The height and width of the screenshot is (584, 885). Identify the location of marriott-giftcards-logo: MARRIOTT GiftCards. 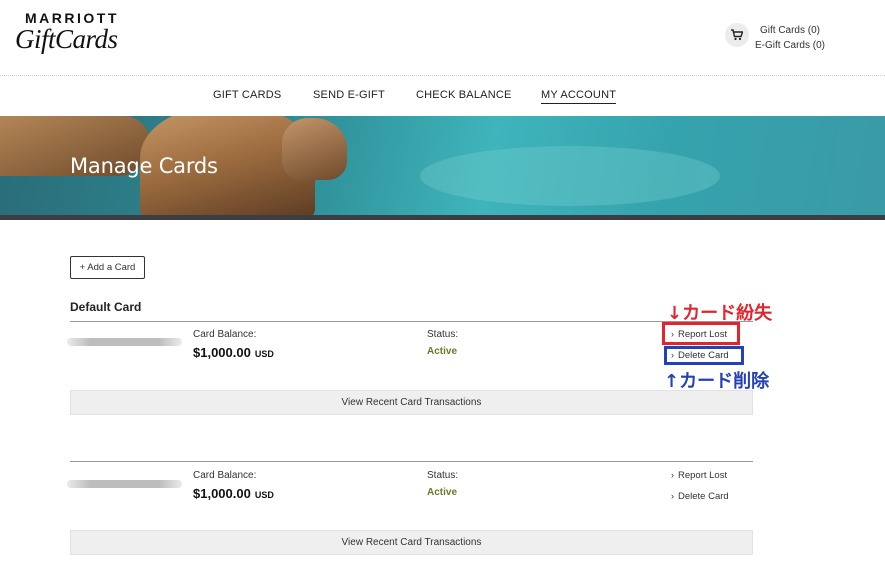
(67, 32).